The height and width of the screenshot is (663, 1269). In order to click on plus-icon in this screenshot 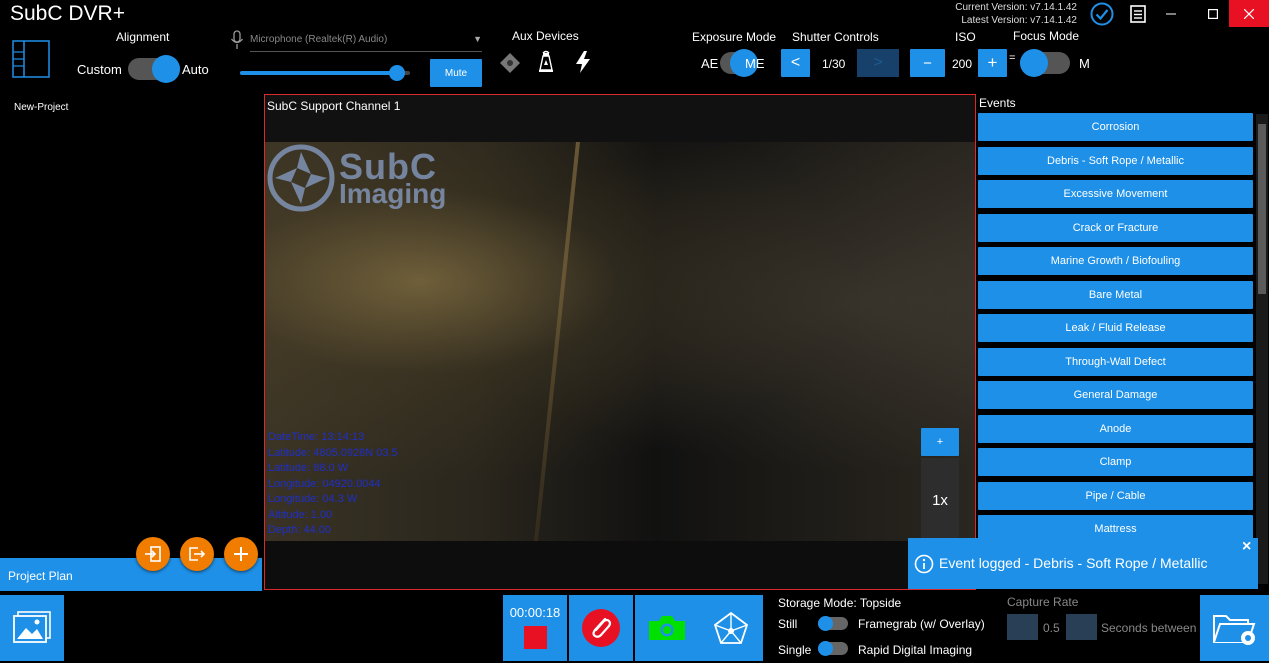, I will do `click(241, 554)`.